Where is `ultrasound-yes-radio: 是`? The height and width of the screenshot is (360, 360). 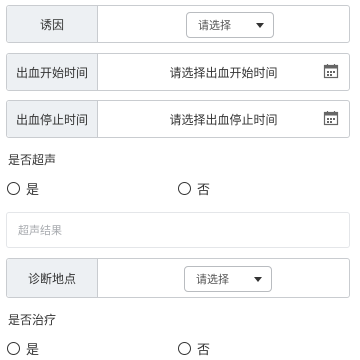
ultrasound-yes-radio: 是 is located at coordinates (23, 188).